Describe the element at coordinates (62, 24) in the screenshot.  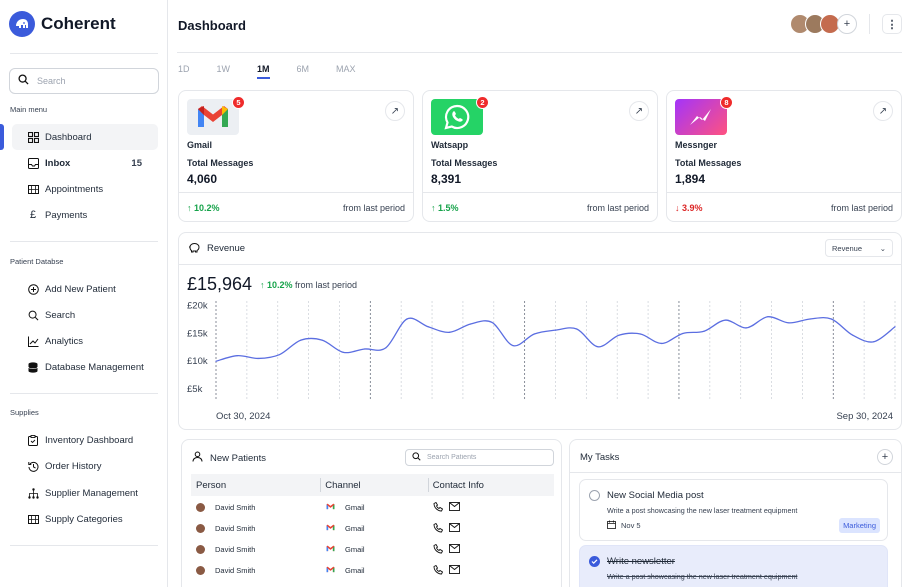
I see `brand-logo: Coherent` at that location.